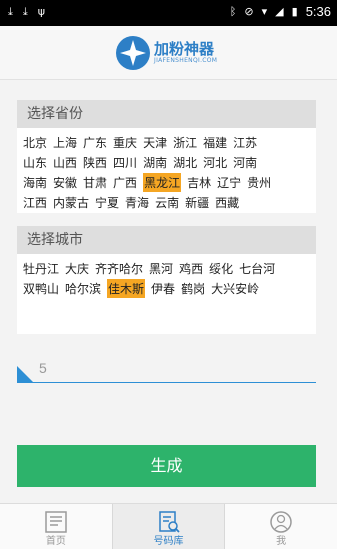 This screenshot has height=549, width=337. I want to click on battery-icon: ▮, so click(294, 11).